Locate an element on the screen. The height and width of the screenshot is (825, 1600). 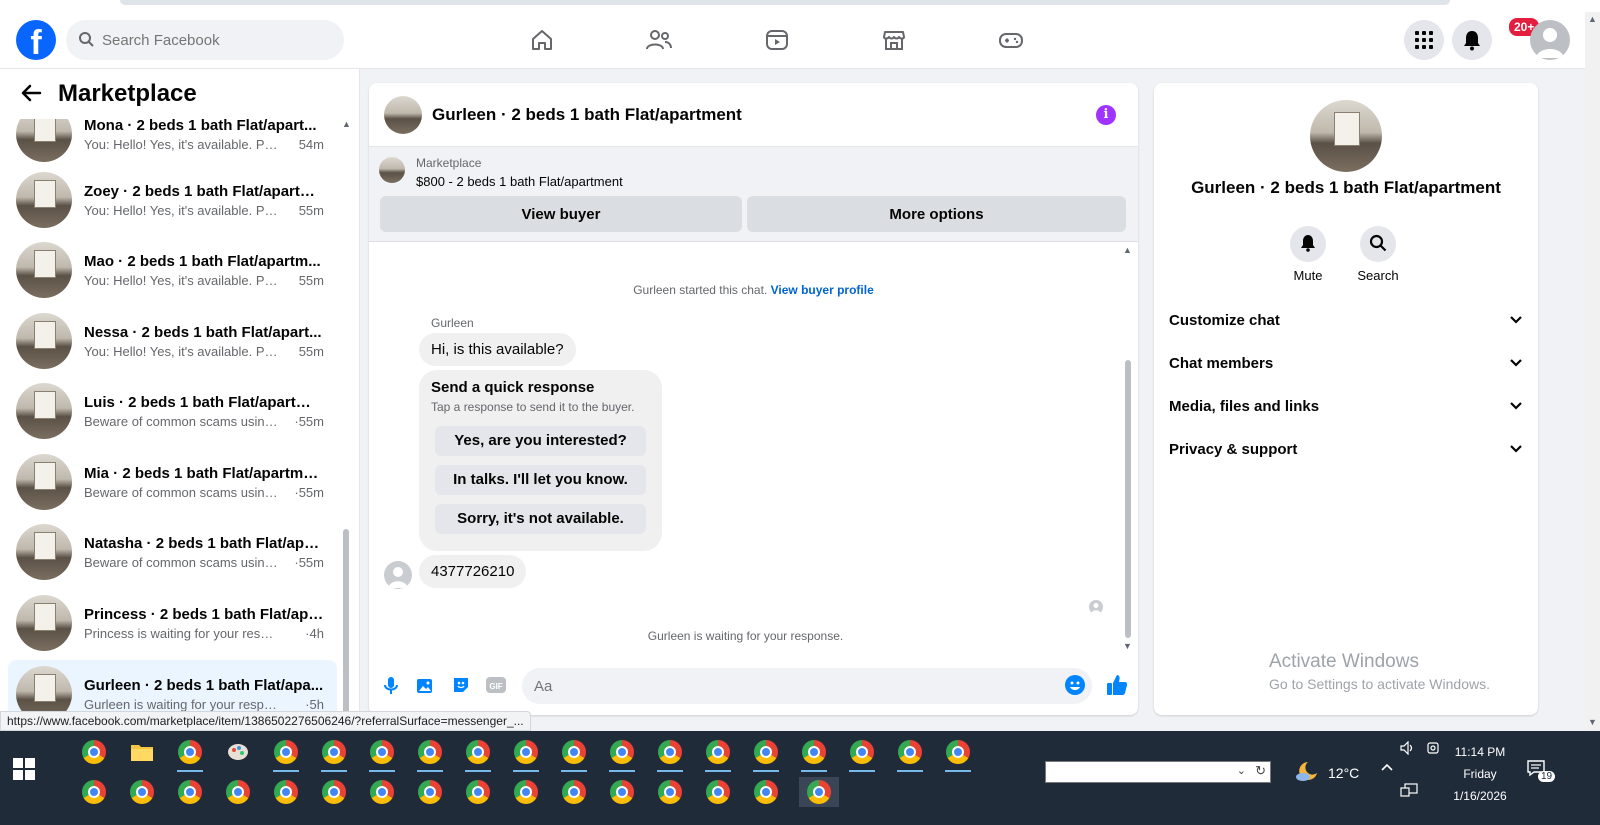
refresh-icon: ↻ is located at coordinates (1260, 771).